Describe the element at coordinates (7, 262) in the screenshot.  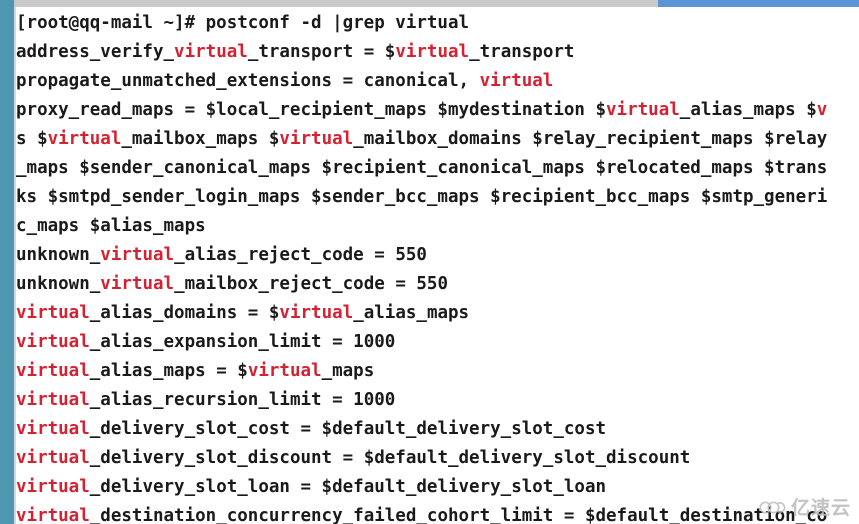
I see `window-left-rail` at that location.